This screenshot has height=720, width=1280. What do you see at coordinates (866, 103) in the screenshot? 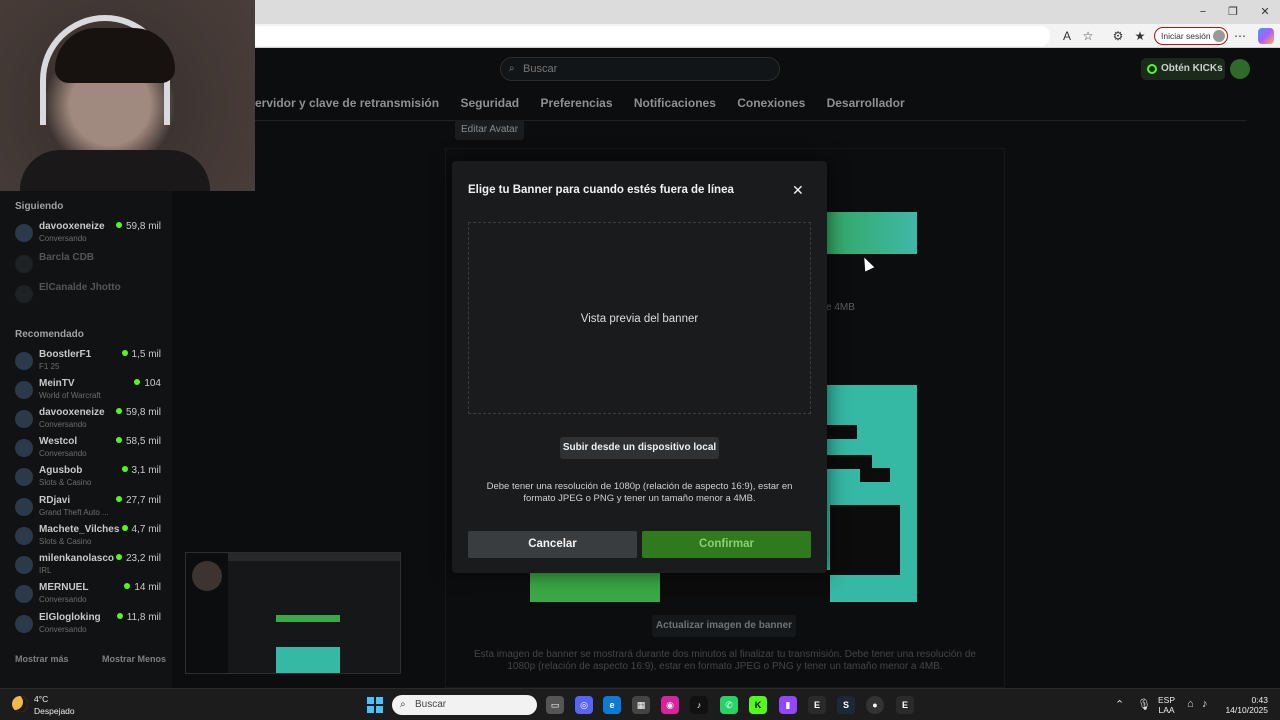
I see `tab-developer: Desarrollador` at bounding box center [866, 103].